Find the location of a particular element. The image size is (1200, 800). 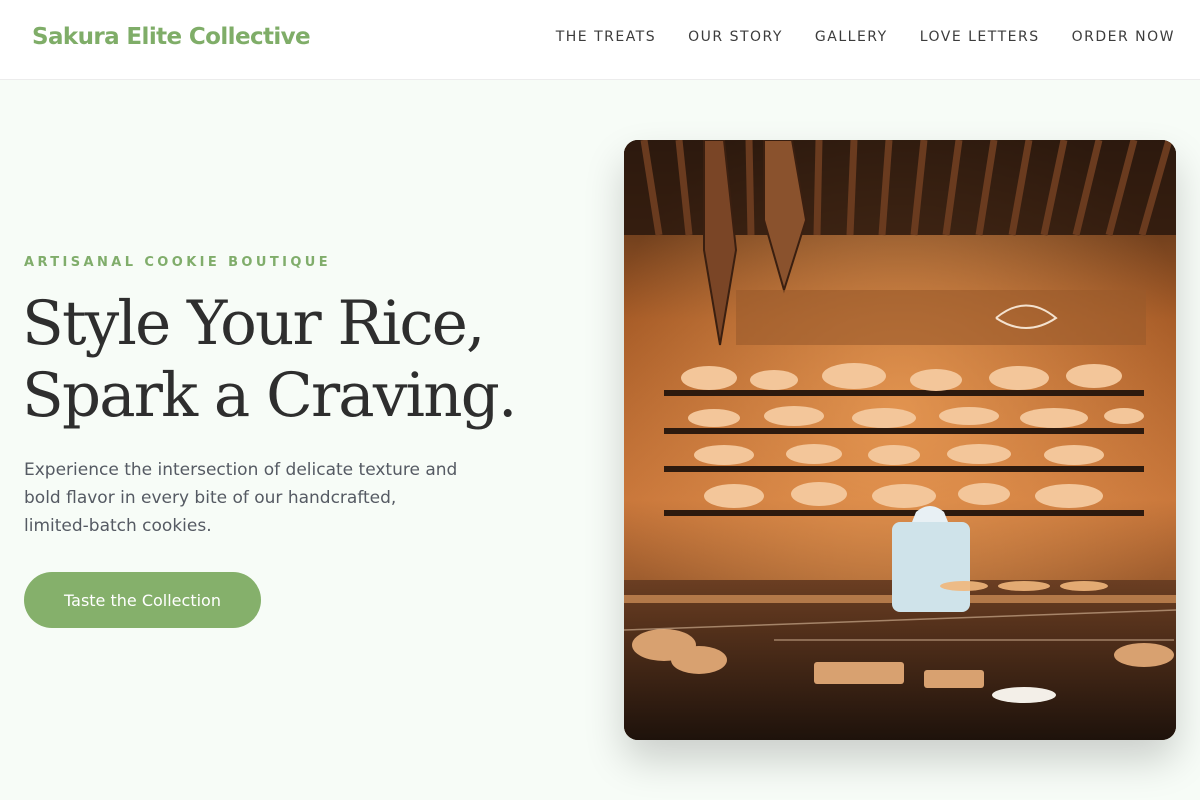

nav-item-gallery: GALLERY is located at coordinates (851, 37).